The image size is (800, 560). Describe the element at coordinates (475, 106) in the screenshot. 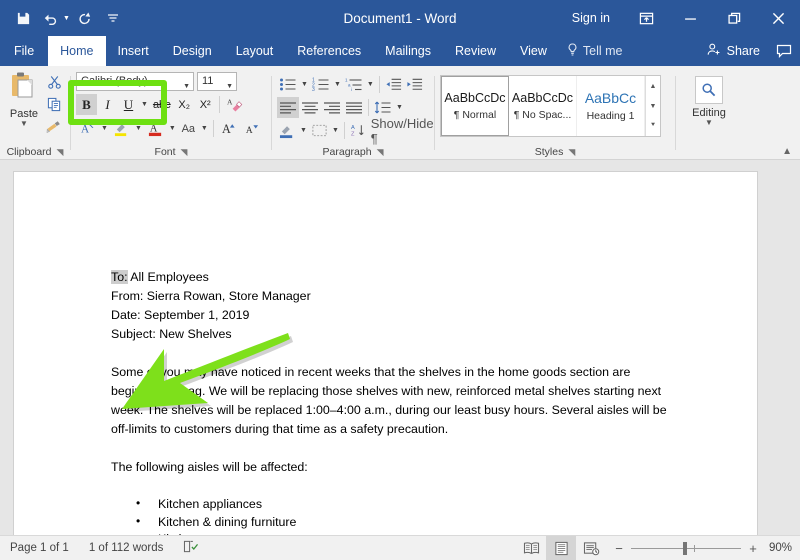

I see `style-normal: AaBbCcDc ¶ Normal` at that location.